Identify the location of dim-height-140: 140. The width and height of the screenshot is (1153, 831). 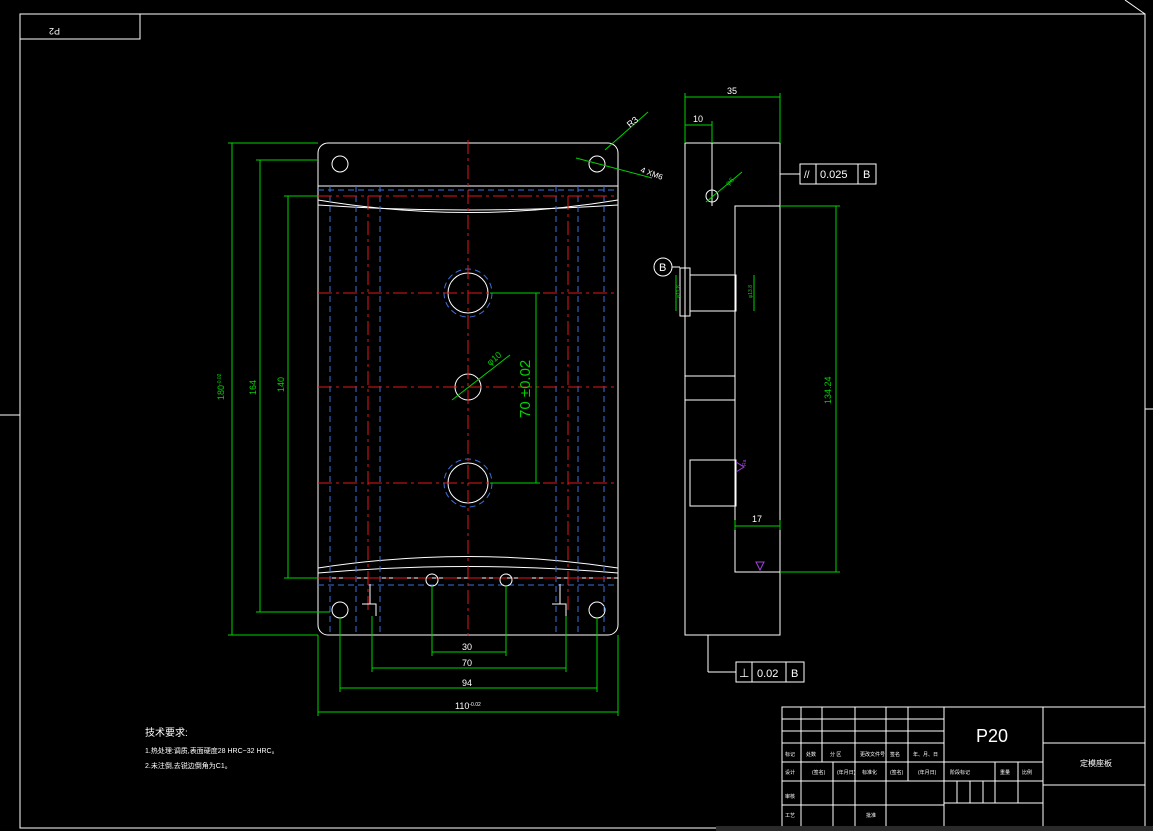
(281, 384).